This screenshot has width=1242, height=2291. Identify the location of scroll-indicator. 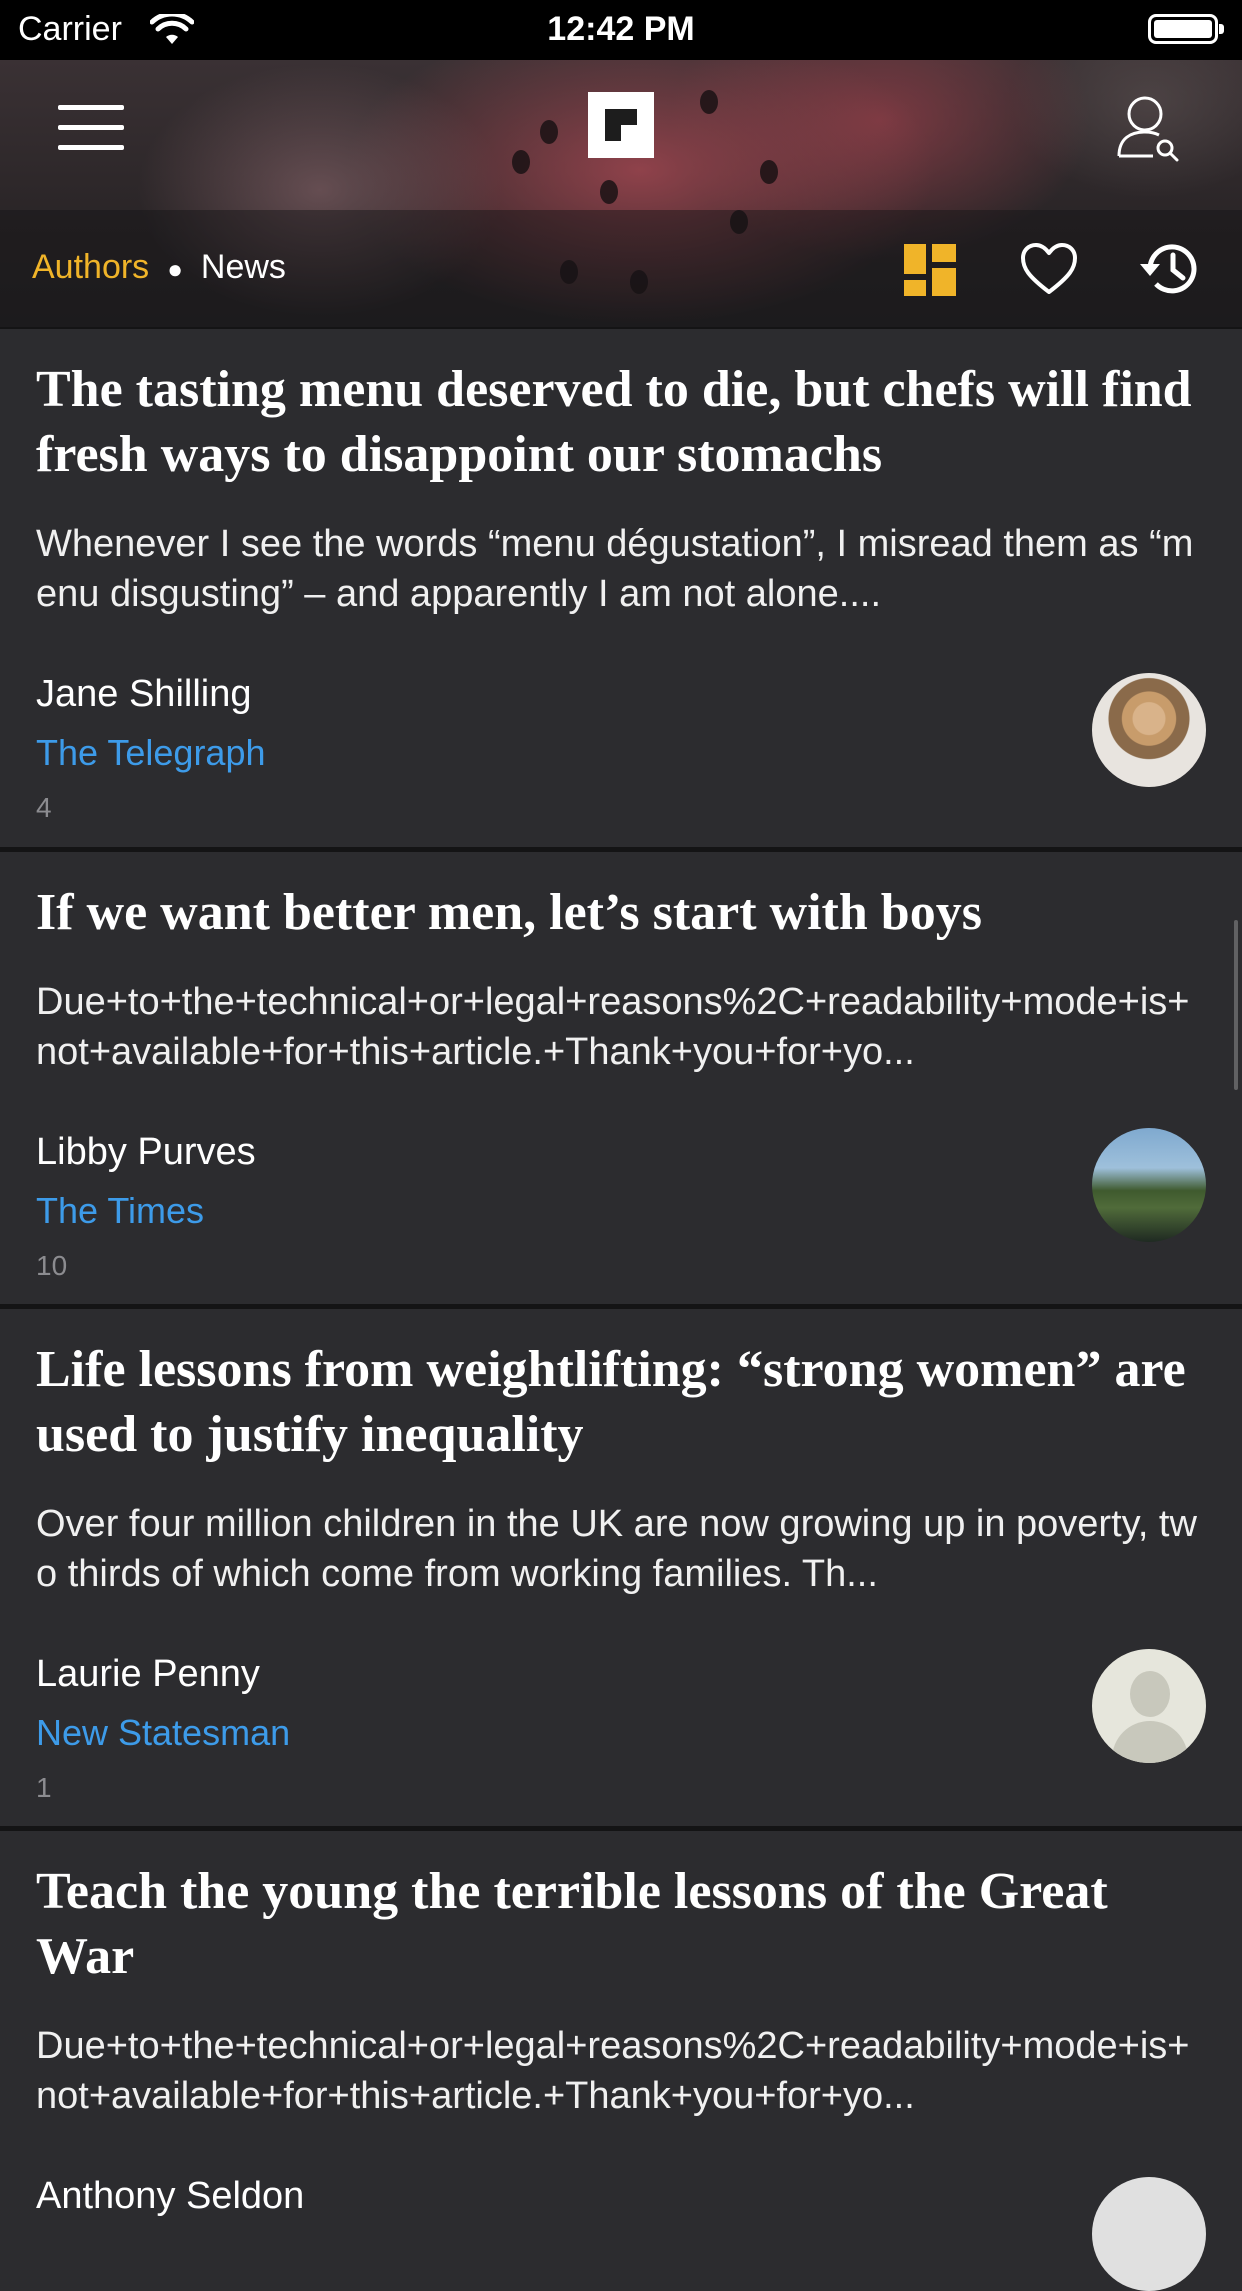
(1236, 1005).